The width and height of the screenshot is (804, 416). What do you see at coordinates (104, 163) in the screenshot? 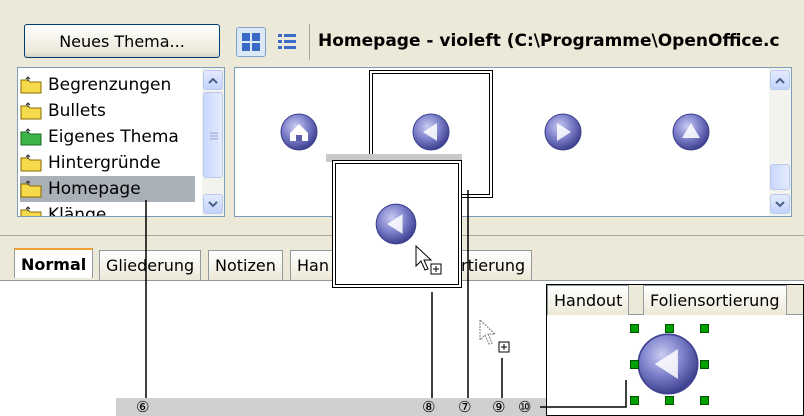
I see `list-item-label: Hintergründe` at bounding box center [104, 163].